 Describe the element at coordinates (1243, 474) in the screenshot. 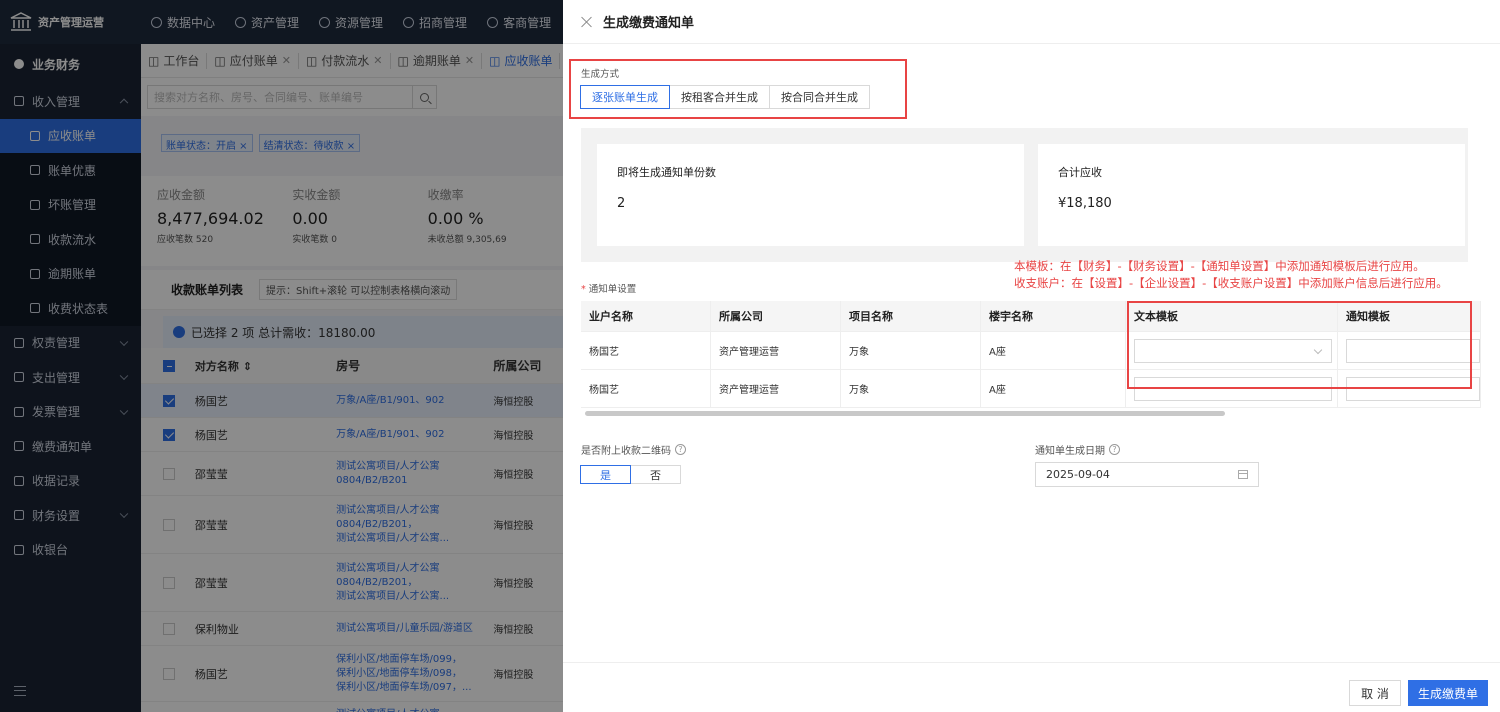

I see `calendar-icon` at that location.